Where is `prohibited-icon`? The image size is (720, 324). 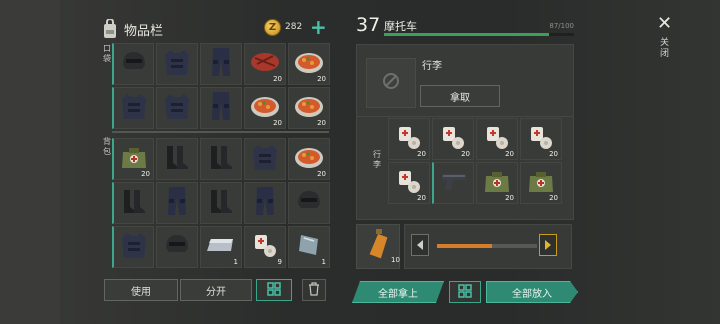
prohibited-icon is located at coordinates (391, 83).